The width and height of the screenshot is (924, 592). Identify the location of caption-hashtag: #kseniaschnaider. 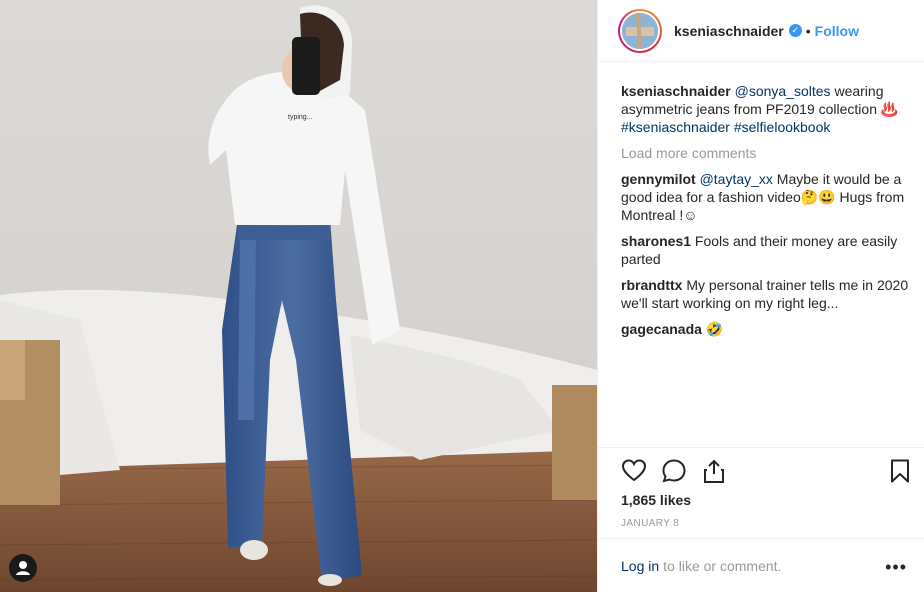
(675, 127).